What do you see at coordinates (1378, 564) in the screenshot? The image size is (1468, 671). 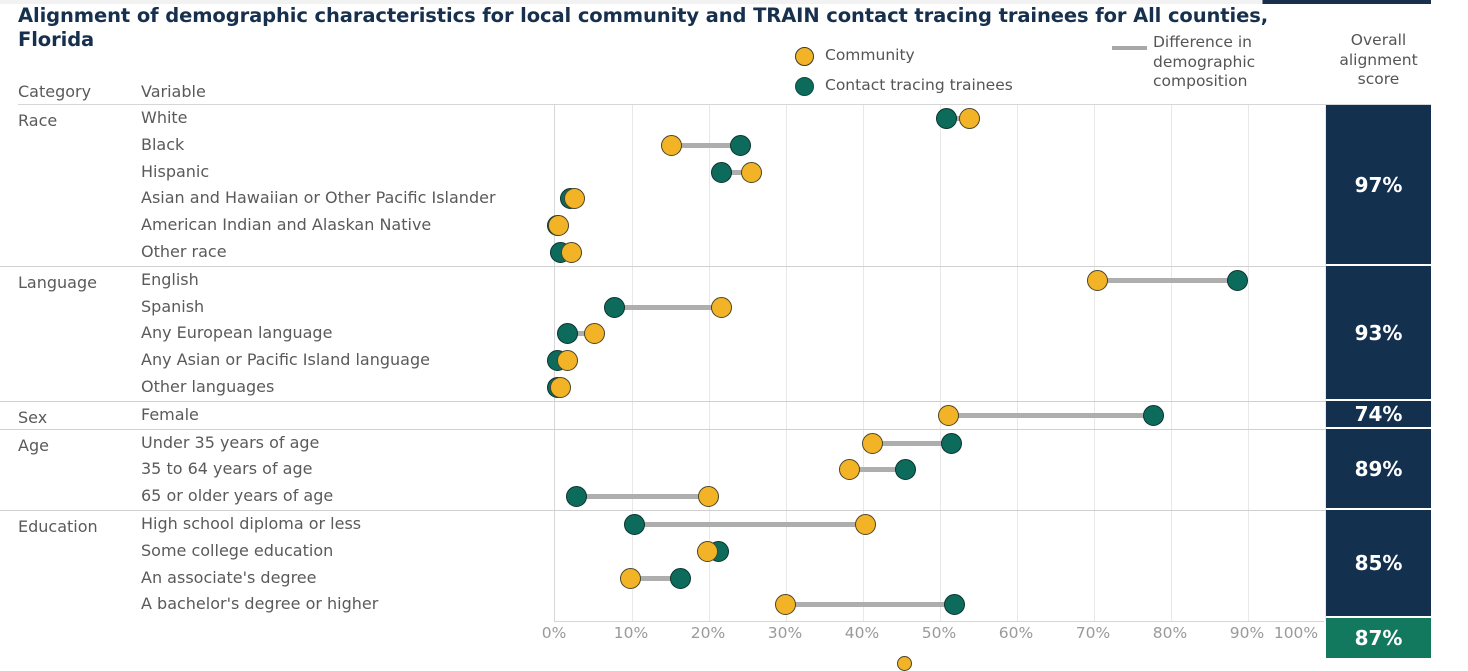 I see `alignment-score-cell: 85%` at bounding box center [1378, 564].